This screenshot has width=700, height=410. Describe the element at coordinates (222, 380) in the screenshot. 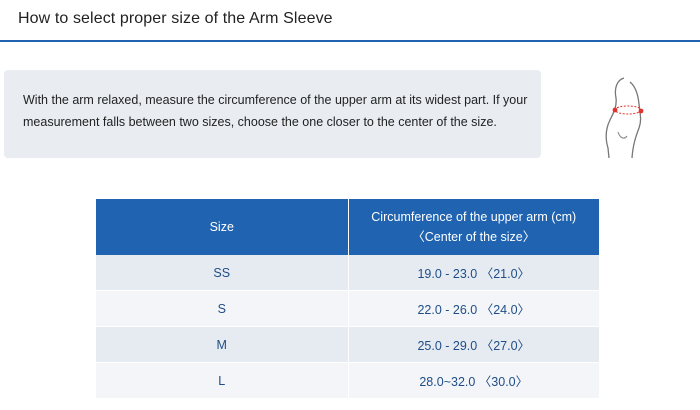

I see `size-cell: L` at that location.